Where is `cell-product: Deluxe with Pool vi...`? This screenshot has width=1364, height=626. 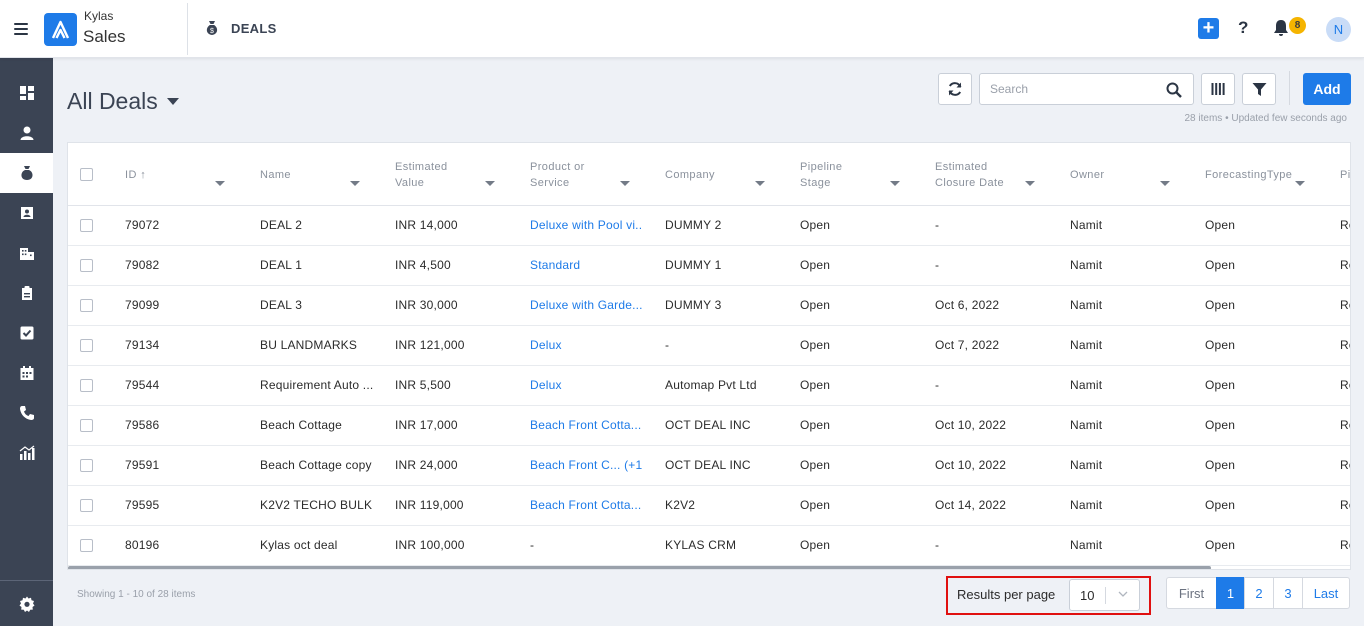 cell-product: Deluxe with Pool vi... is located at coordinates (586, 226).